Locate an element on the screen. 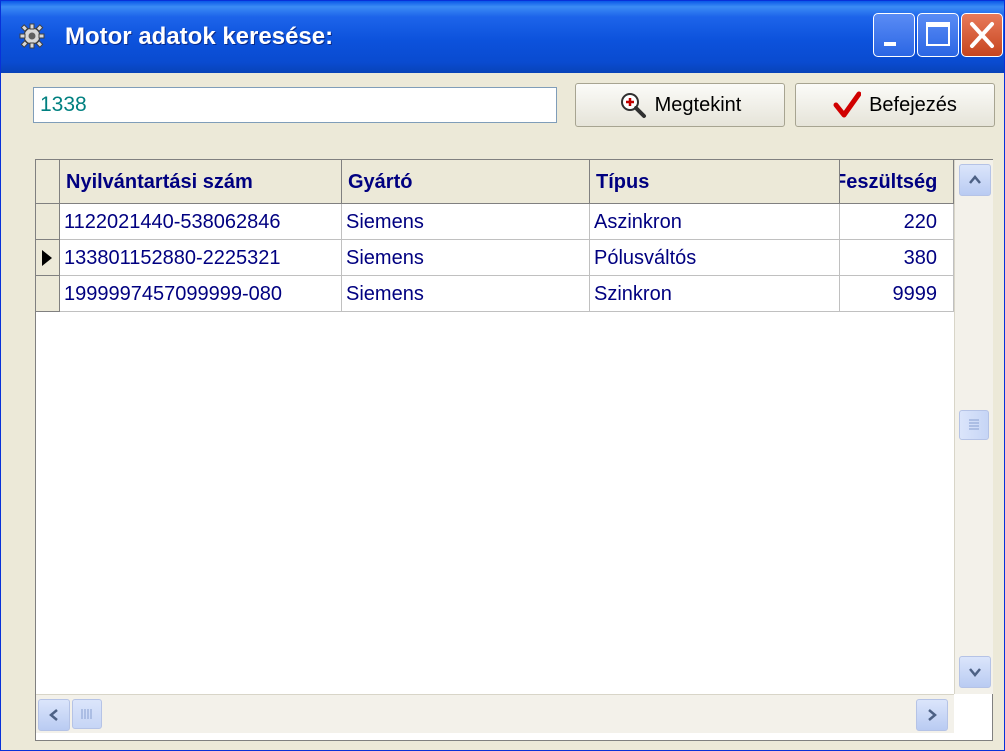 This screenshot has width=1005, height=751. scroll-right-button is located at coordinates (932, 715).